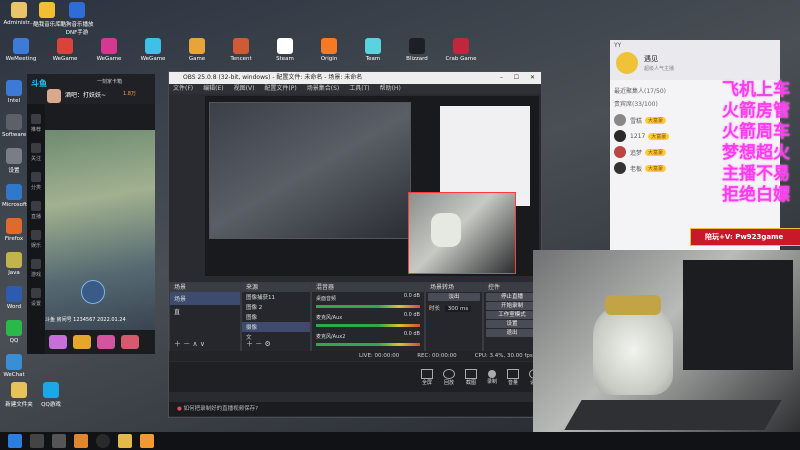  I want to click on exit-button: 退出, so click(512, 333).